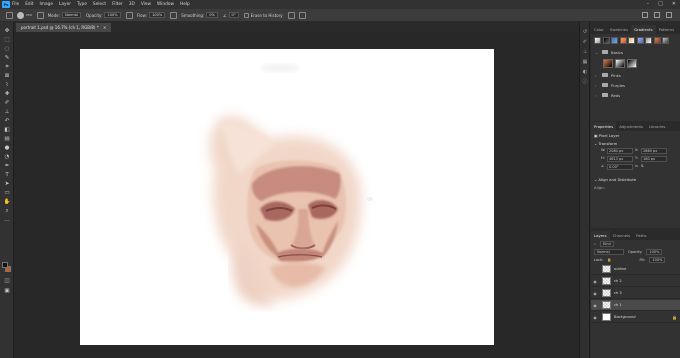 This screenshot has height=358, width=680. Describe the element at coordinates (654, 167) in the screenshot. I see `flip-vertical-icon: ⇅` at that location.